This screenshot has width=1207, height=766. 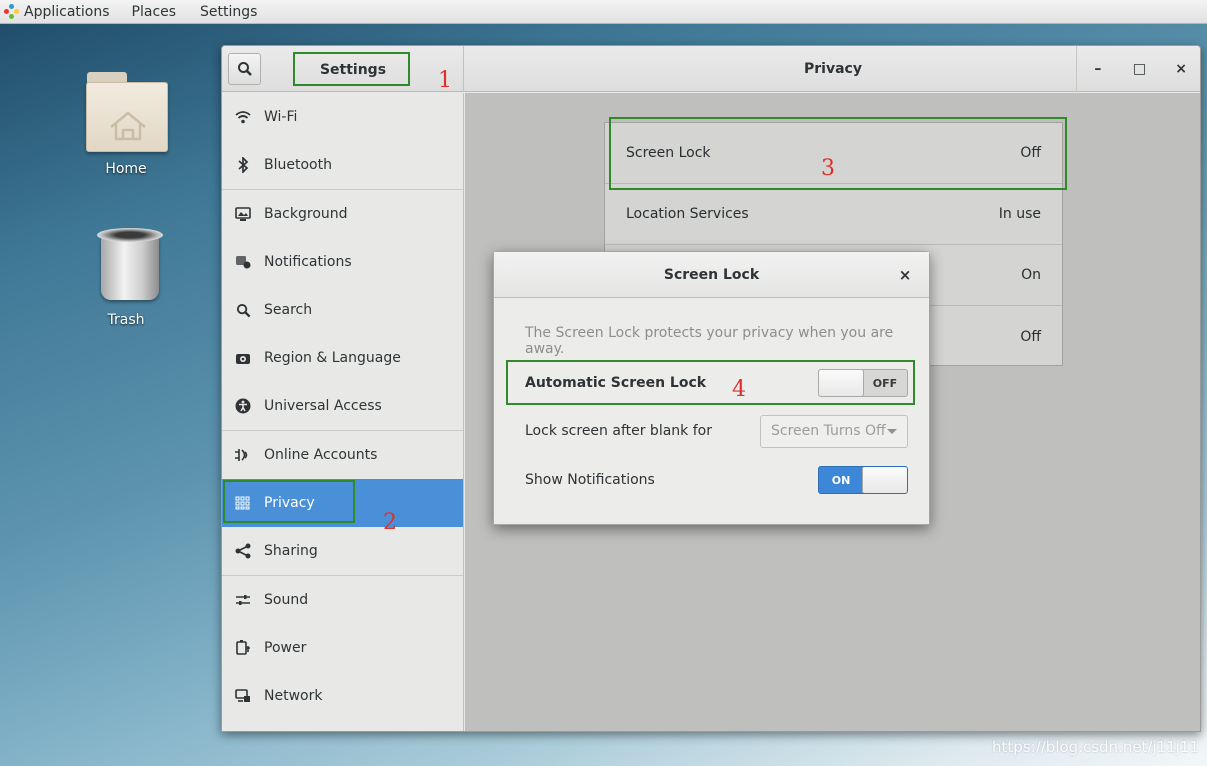 What do you see at coordinates (342, 648) in the screenshot?
I see `sidebar-item-power: Power` at bounding box center [342, 648].